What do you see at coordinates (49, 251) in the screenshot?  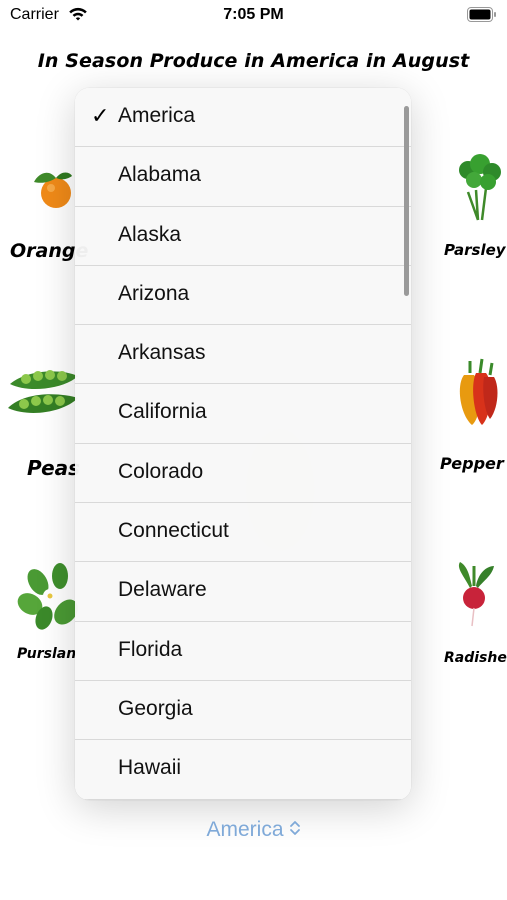 I see `produce-label: Orange` at bounding box center [49, 251].